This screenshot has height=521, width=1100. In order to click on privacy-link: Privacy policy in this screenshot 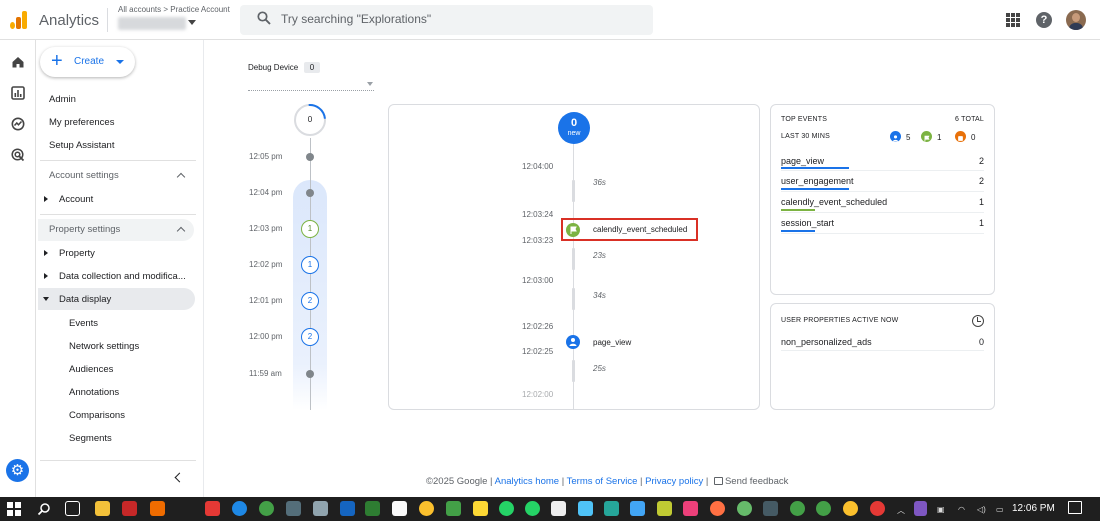, I will do `click(674, 481)`.